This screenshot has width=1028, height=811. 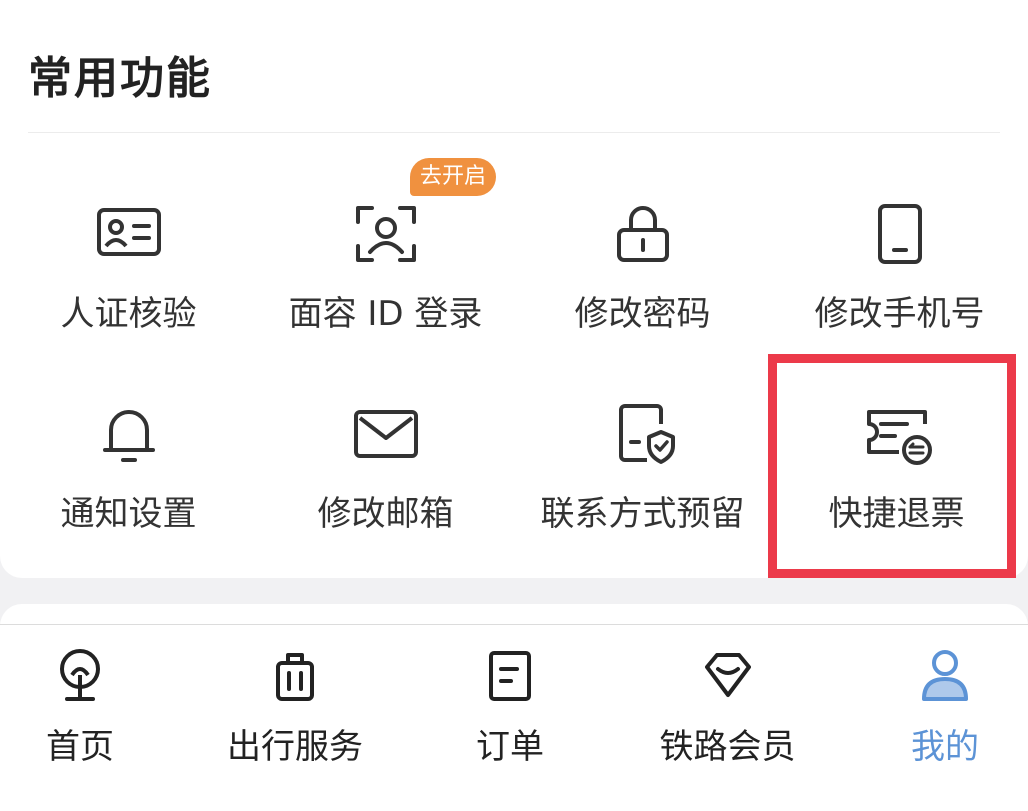 What do you see at coordinates (295, 677) in the screenshot?
I see `luggage-icon` at bounding box center [295, 677].